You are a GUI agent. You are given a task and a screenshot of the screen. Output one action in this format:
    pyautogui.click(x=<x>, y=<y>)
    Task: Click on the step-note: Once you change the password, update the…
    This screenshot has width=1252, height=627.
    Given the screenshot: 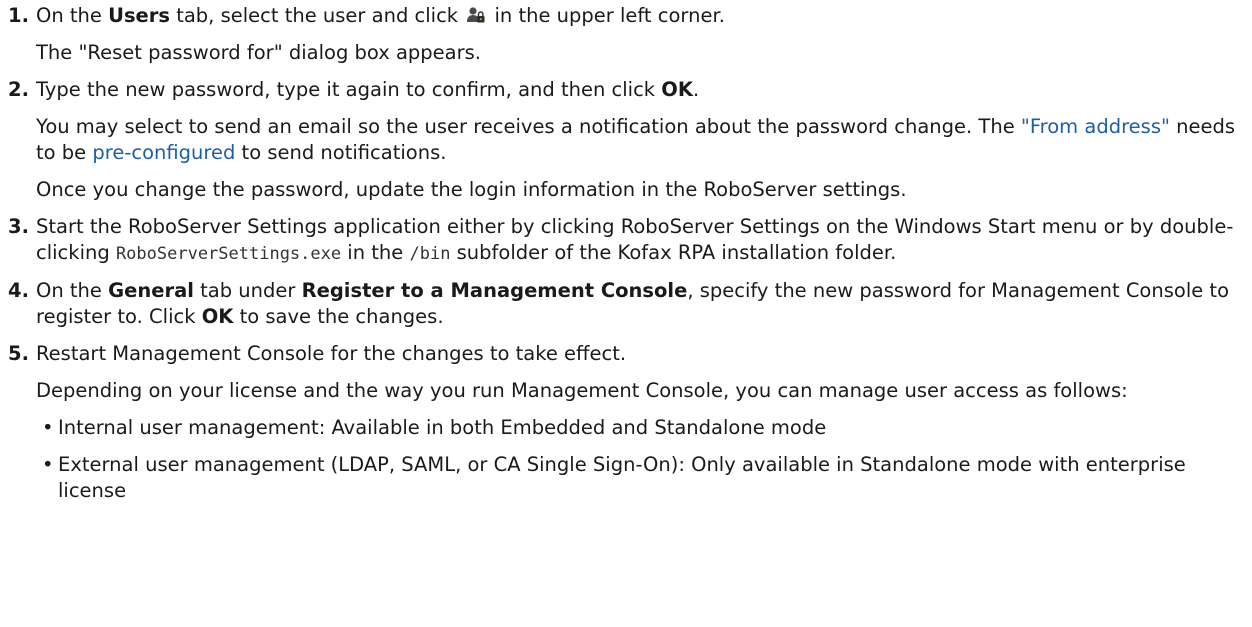 What is the action you would take?
    pyautogui.click(x=471, y=189)
    